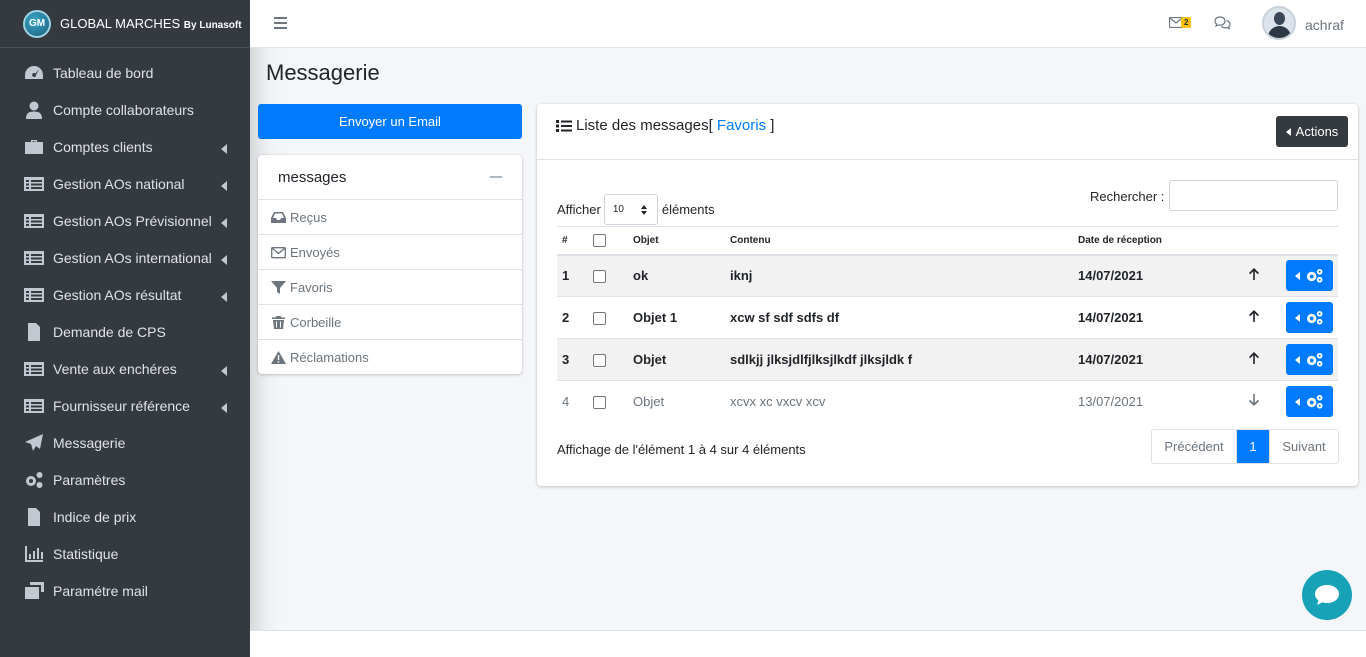  I want to click on sidebar-item-gestion-aos-national: Gestion AOs national, so click(125, 183).